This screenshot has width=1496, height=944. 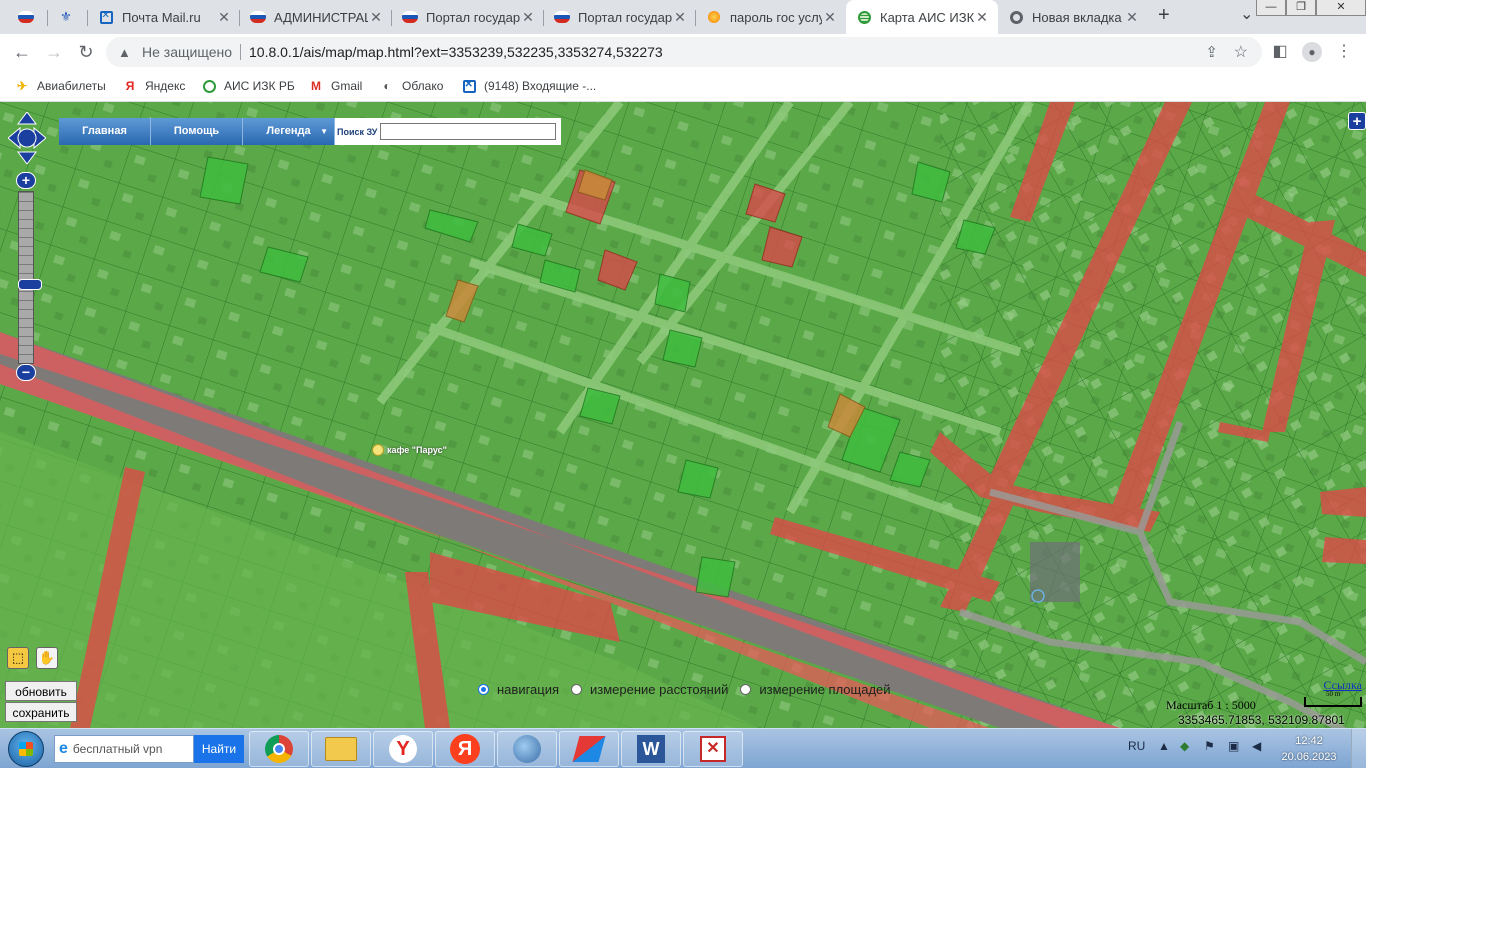 I want to click on taskbar-search: e бесплатный vpn, so click(x=124, y=749).